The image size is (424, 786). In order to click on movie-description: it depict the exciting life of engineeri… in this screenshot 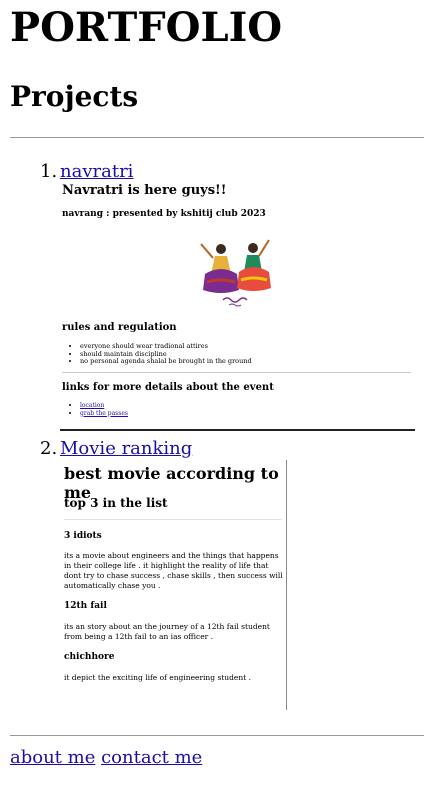, I will do `click(157, 677)`.